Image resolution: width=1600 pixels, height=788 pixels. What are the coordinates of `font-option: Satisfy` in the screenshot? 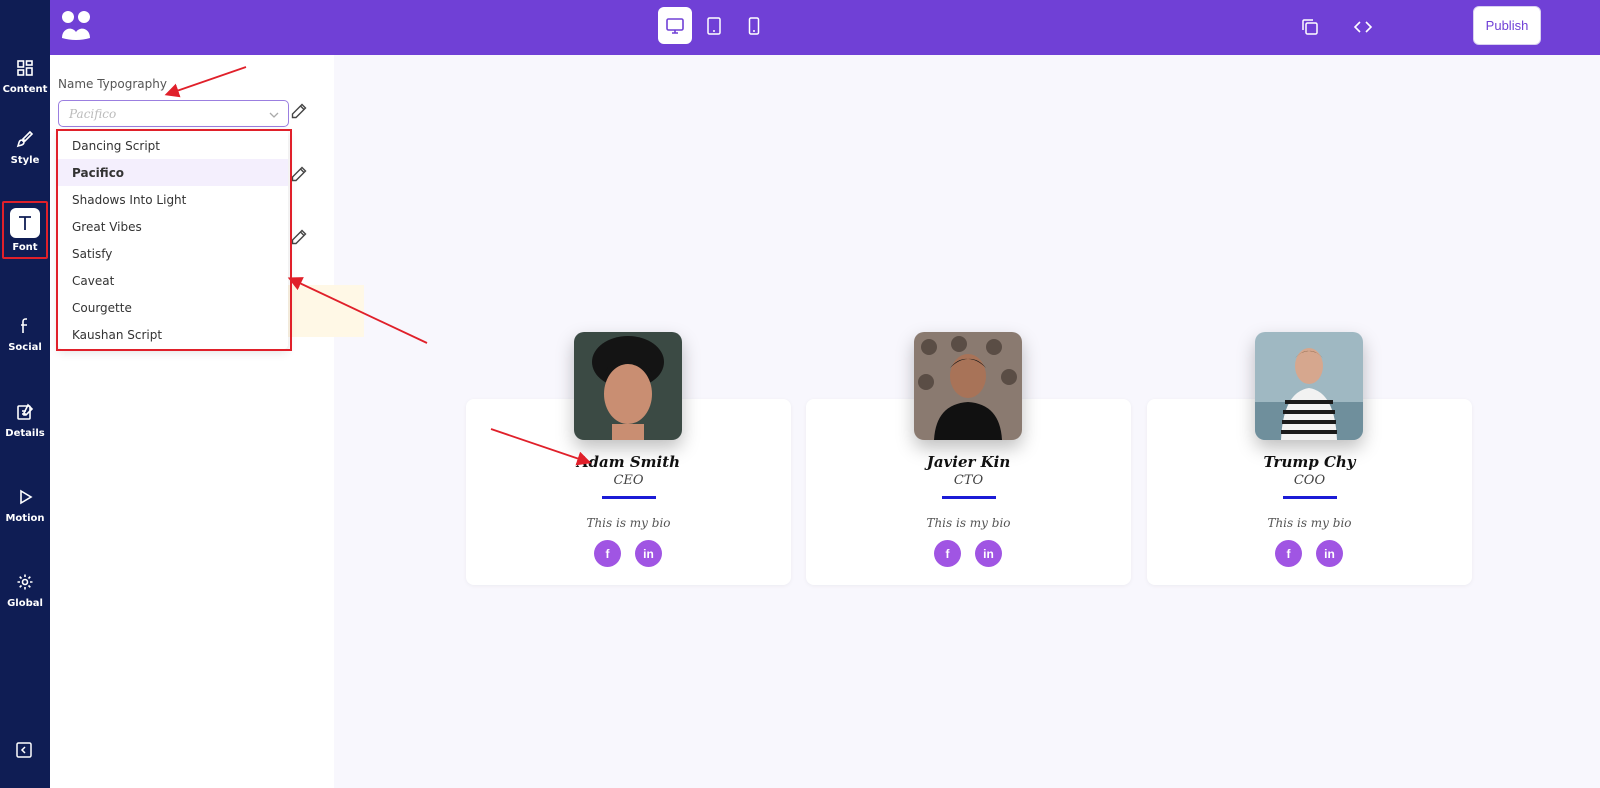 It's located at (173, 253).